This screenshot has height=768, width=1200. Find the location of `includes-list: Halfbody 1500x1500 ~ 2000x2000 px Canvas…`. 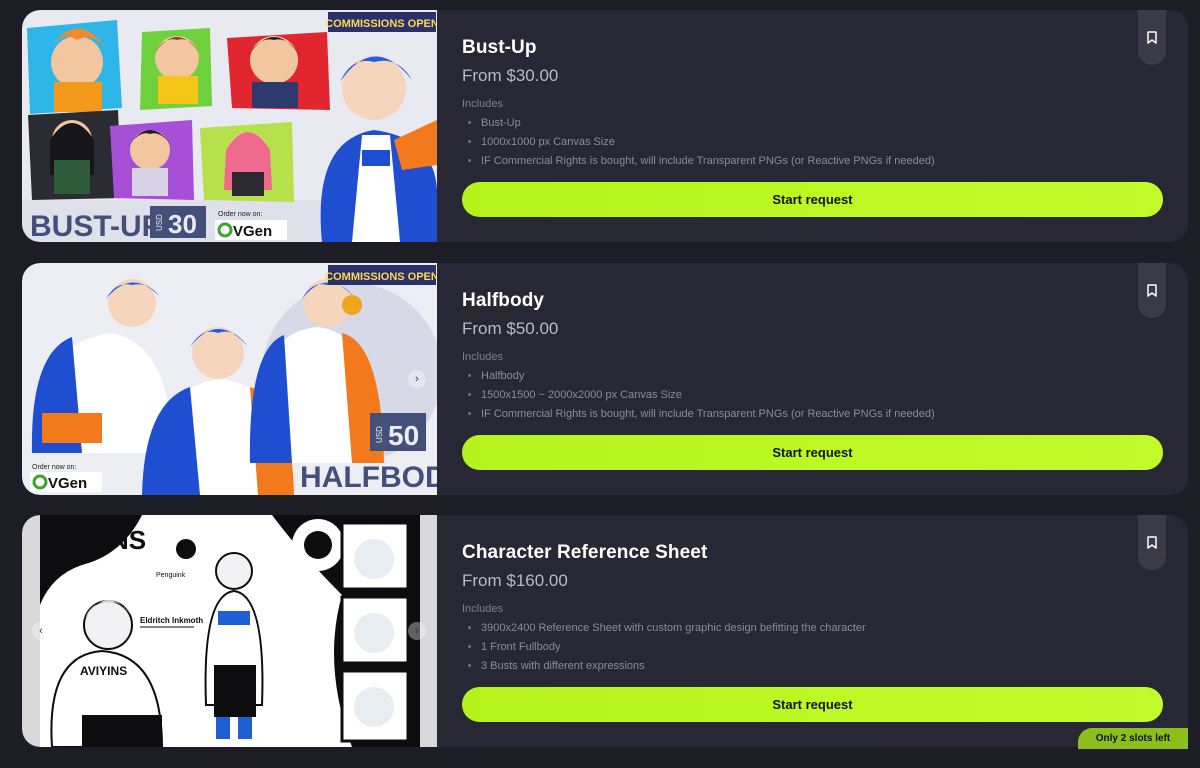

includes-list: Halfbody 1500x1500 ~ 2000x2000 px Canvas… is located at coordinates (708, 395).